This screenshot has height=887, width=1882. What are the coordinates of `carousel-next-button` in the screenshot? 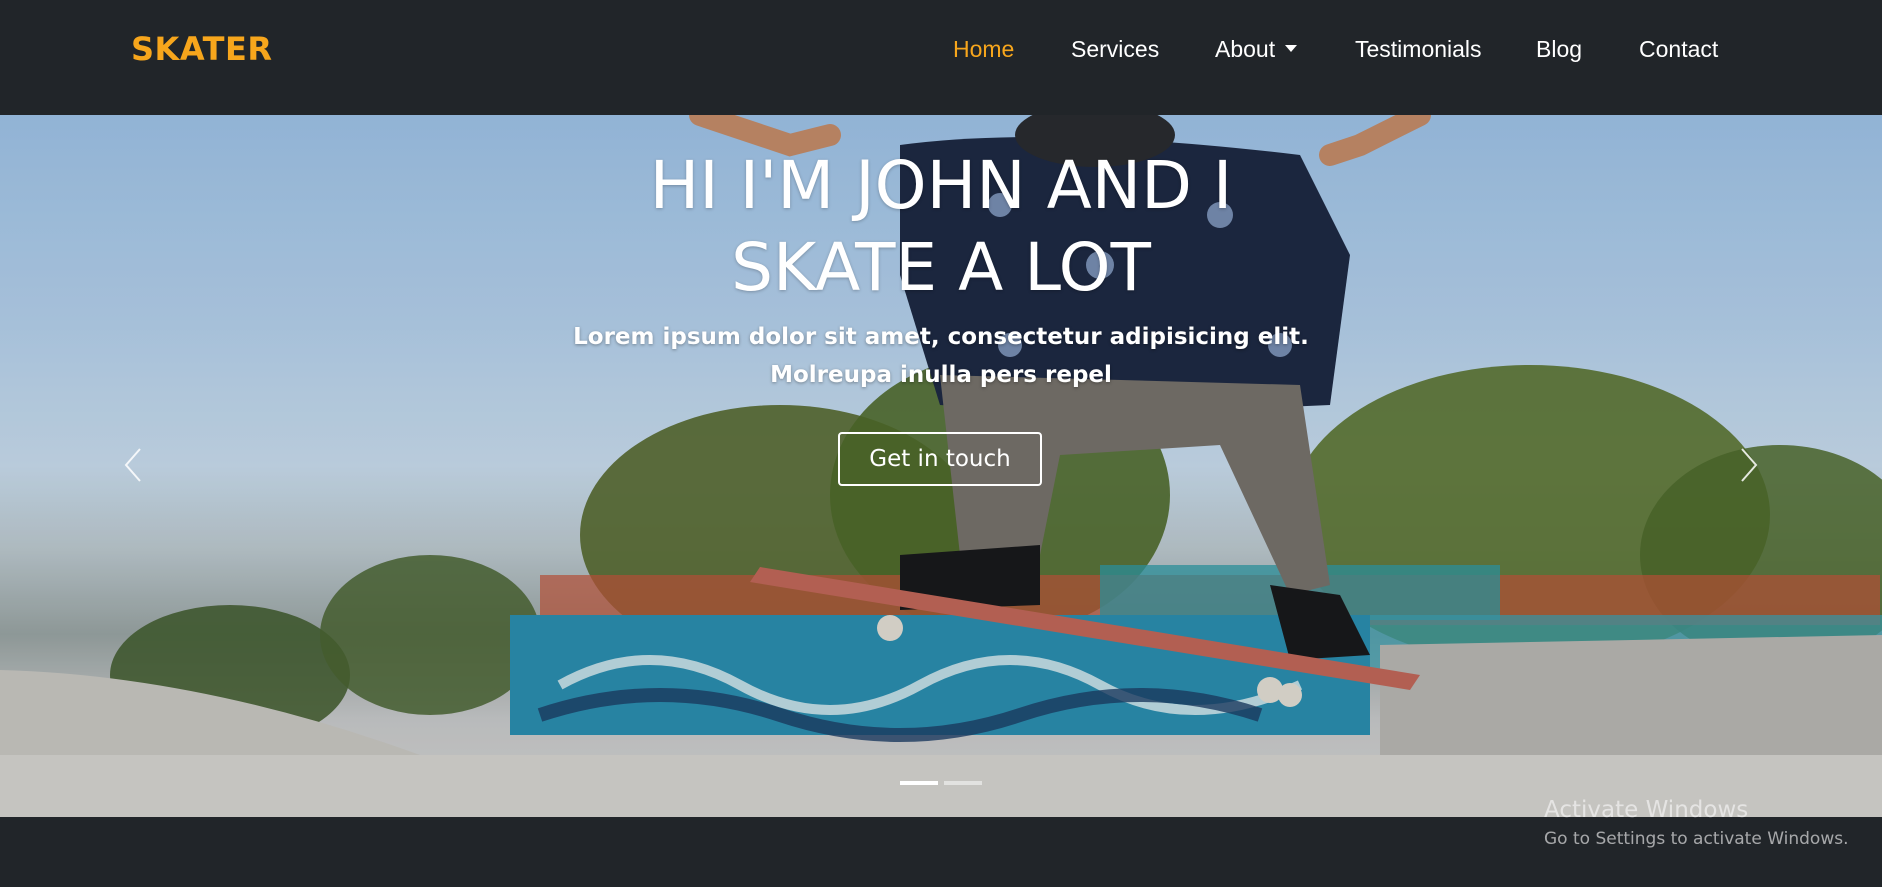 It's located at (1748, 465).